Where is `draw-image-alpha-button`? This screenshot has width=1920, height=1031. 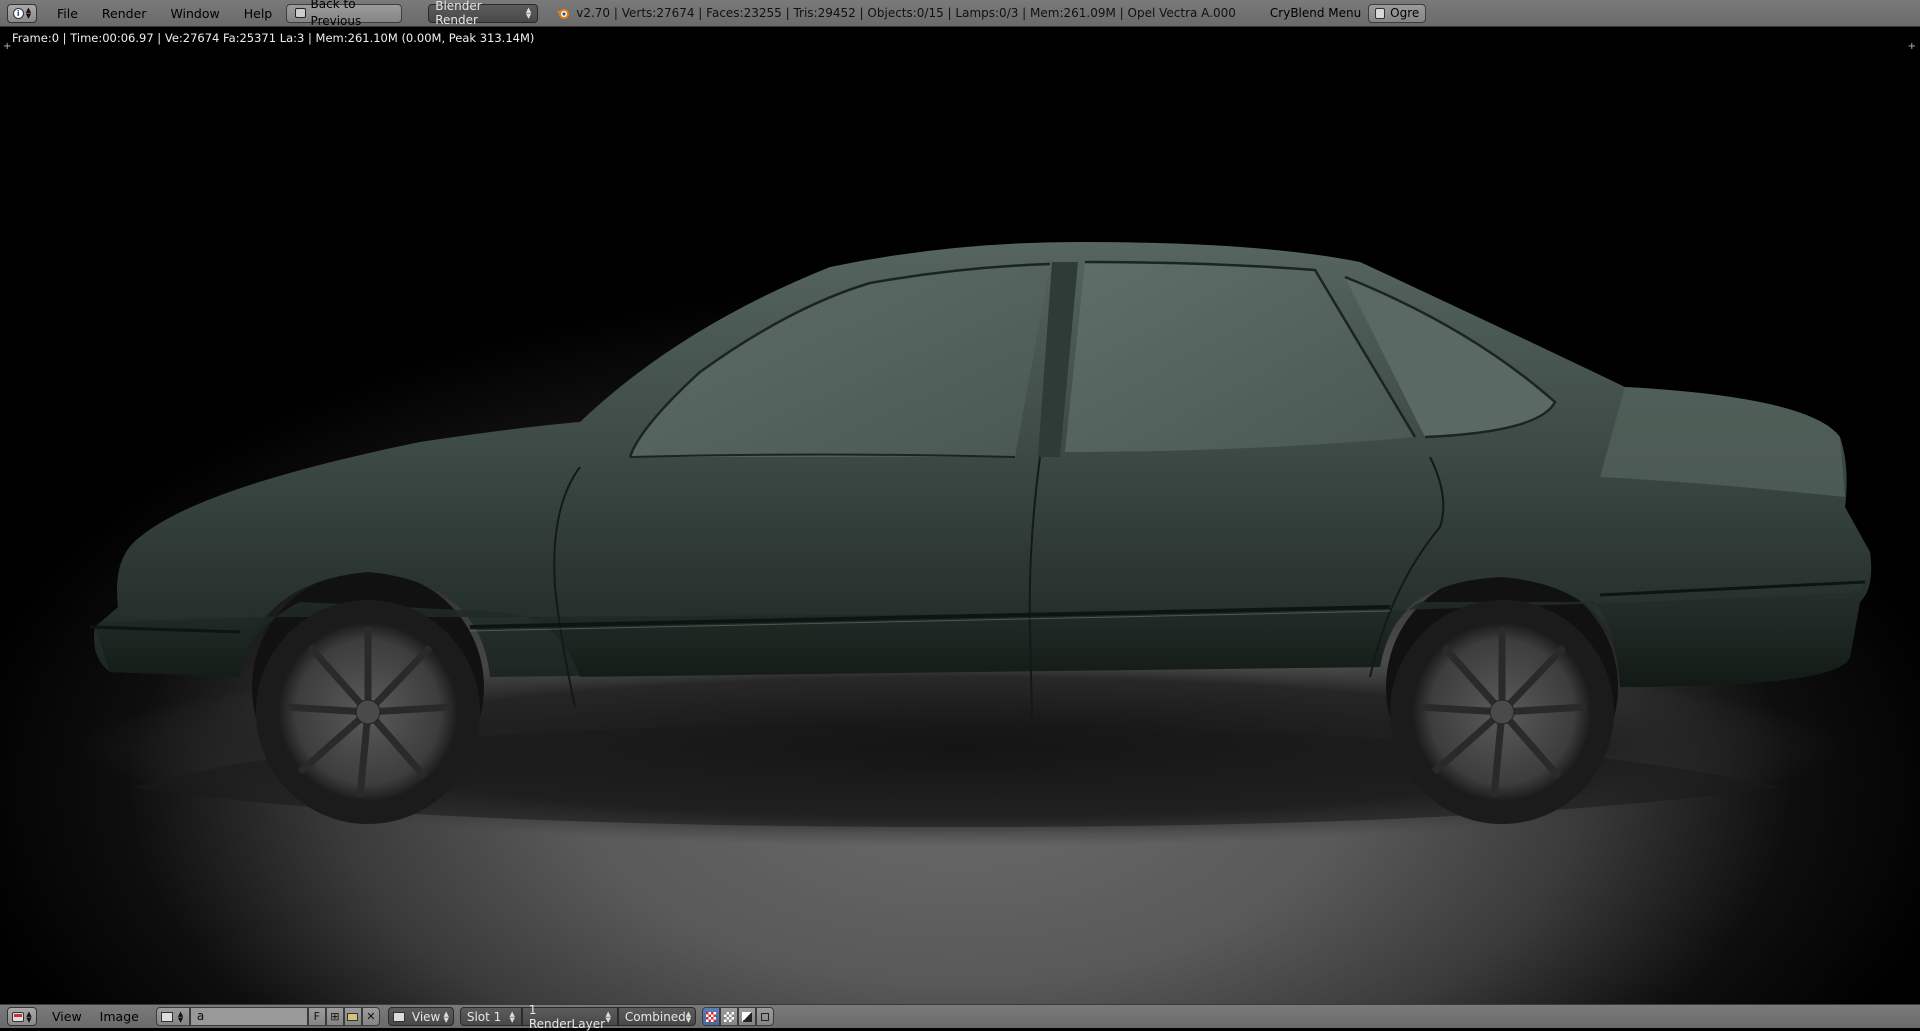 draw-image-alpha-button is located at coordinates (710, 1016).